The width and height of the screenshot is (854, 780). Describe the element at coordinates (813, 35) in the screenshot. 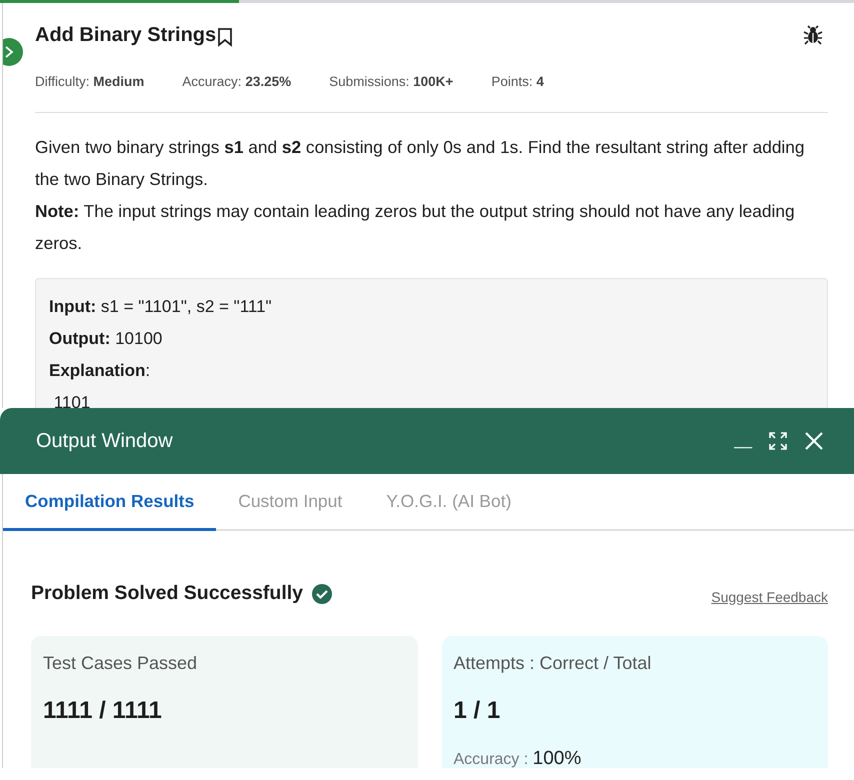

I see `bug-icon` at that location.